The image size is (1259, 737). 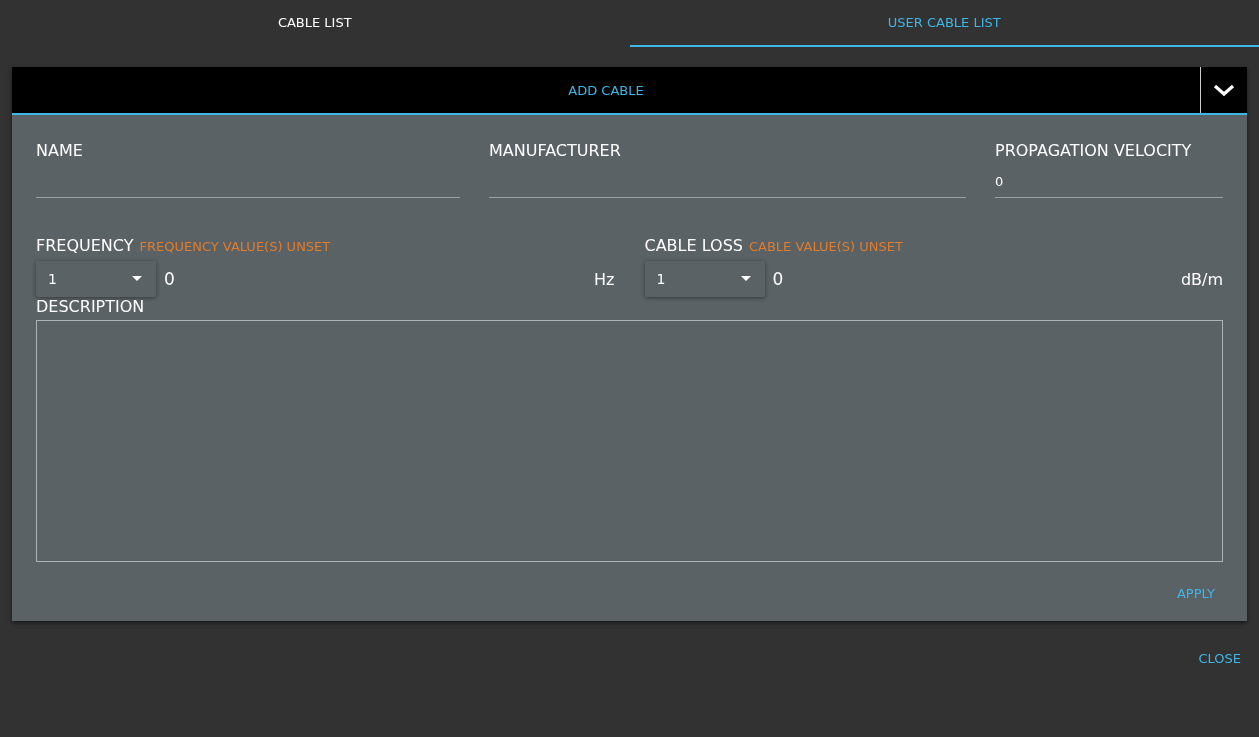 What do you see at coordinates (604, 279) in the screenshot?
I see `unit-label: Hz` at bounding box center [604, 279].